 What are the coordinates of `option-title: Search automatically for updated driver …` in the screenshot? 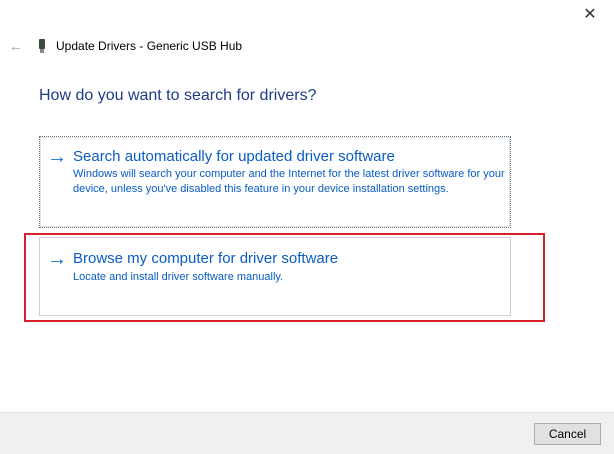 It's located at (234, 156).